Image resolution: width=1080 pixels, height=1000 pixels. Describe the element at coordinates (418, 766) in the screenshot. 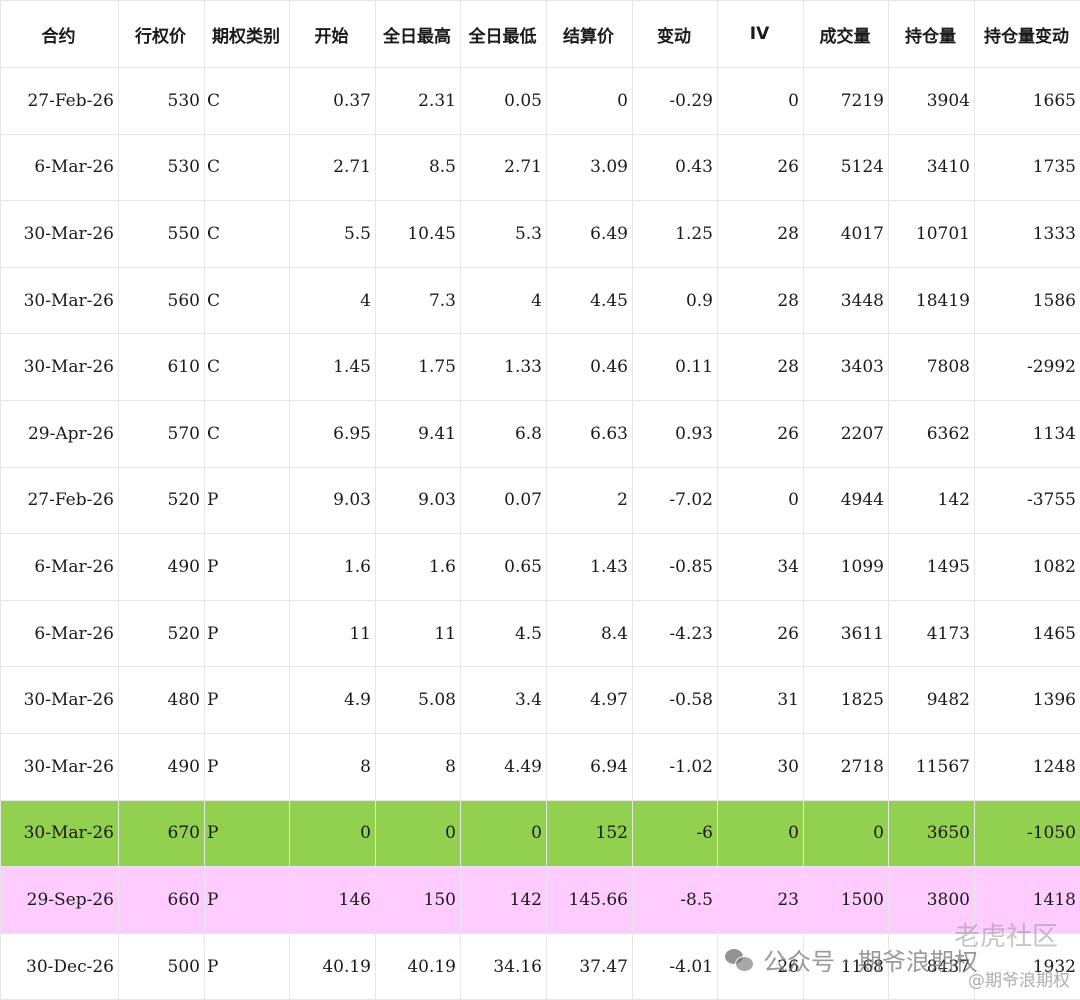

I see `cell-day-high: 8` at that location.